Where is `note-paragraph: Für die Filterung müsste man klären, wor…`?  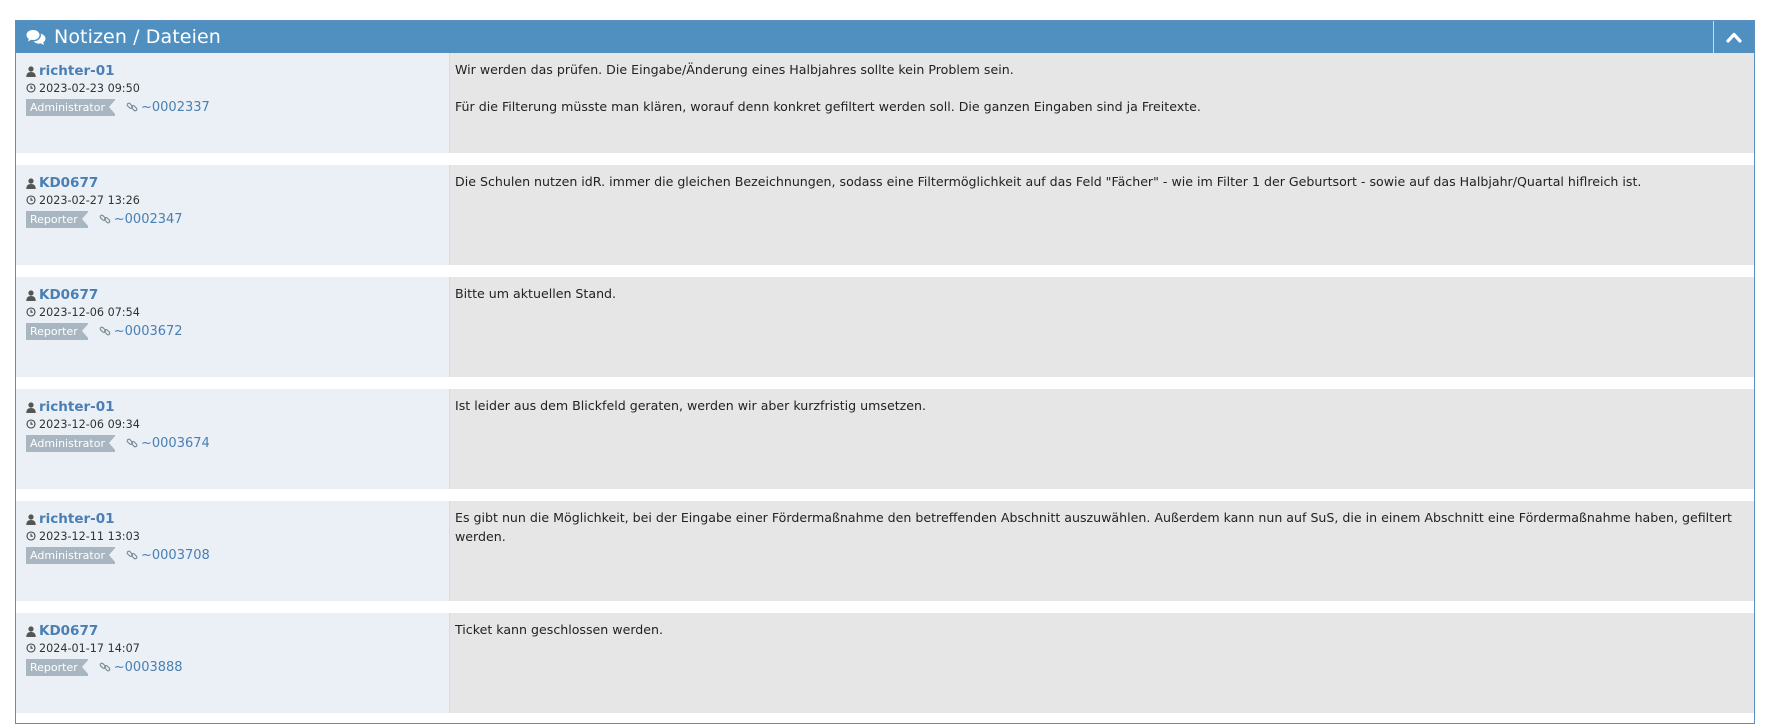
note-paragraph: Für die Filterung müsste man klären, wor… is located at coordinates (828, 106).